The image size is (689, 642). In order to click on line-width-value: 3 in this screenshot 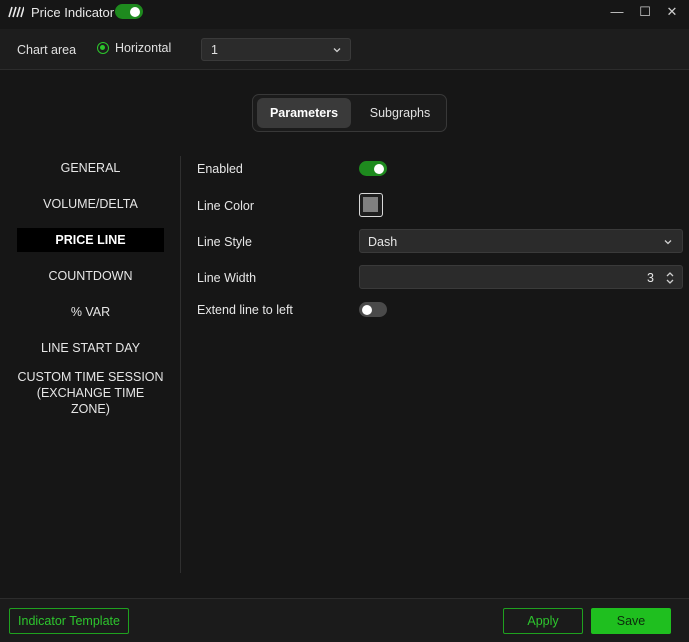, I will do `click(650, 278)`.